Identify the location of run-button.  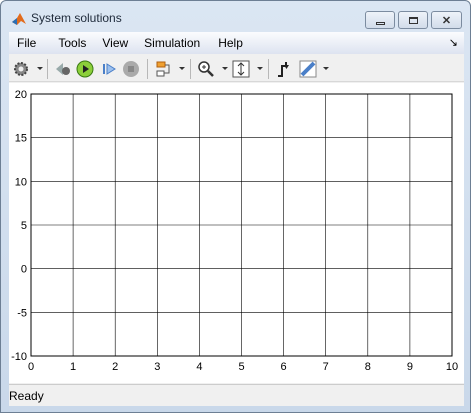
(85, 69).